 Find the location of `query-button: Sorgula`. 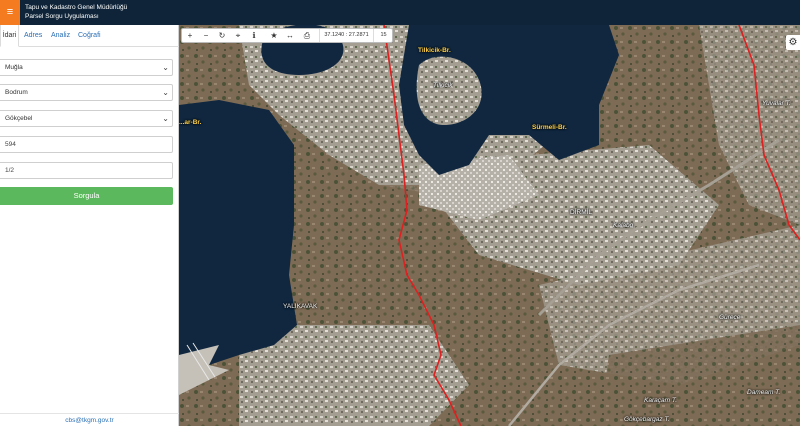

query-button: Sorgula is located at coordinates (86, 196).